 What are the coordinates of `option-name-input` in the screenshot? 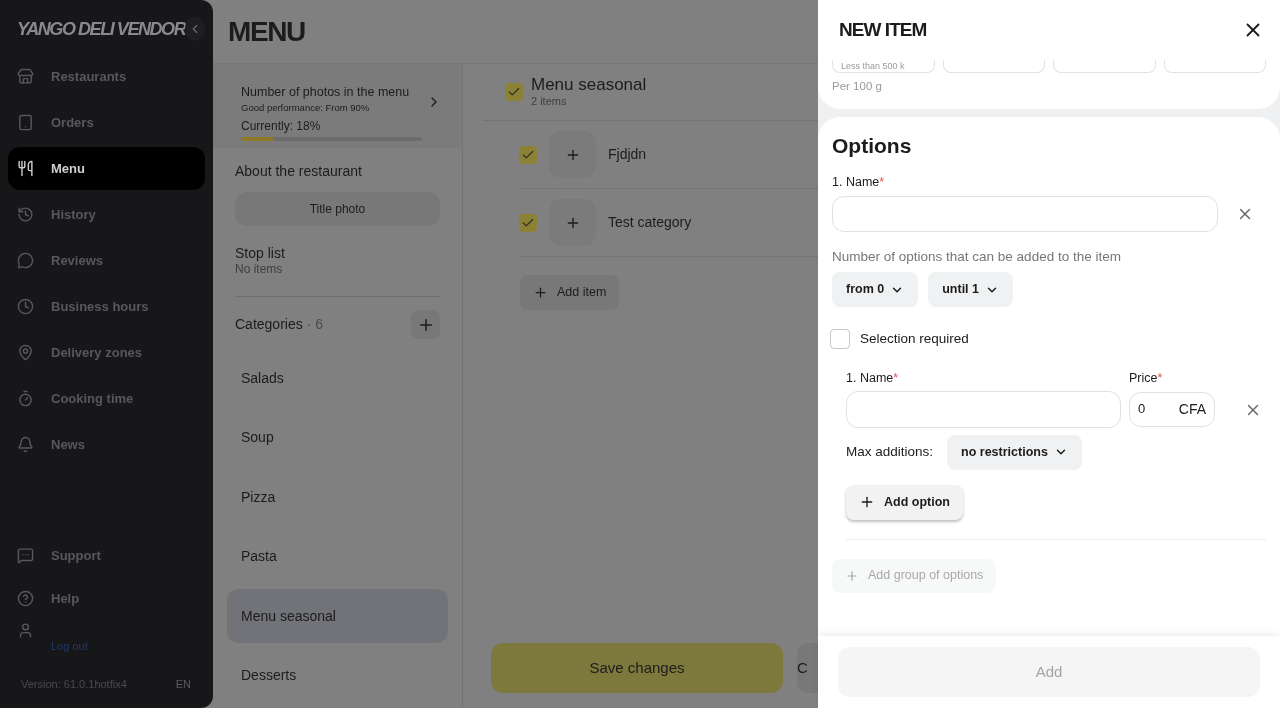 It's located at (983, 409).